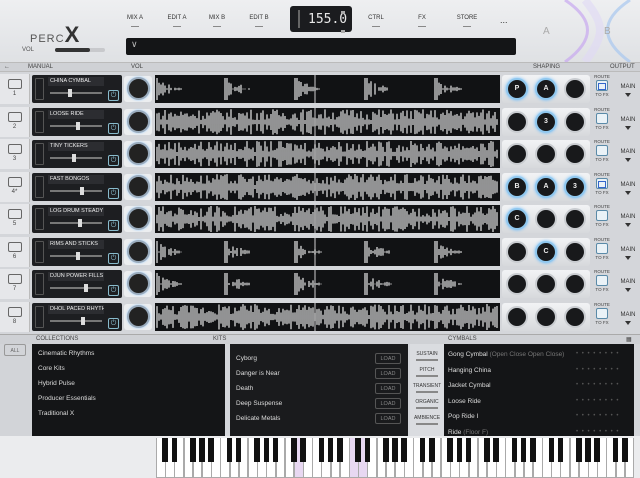 Image resolution: width=640 pixels, height=478 pixels. Describe the element at coordinates (427, 388) in the screenshot. I see `filter-slider: TRANSIENT` at that location.